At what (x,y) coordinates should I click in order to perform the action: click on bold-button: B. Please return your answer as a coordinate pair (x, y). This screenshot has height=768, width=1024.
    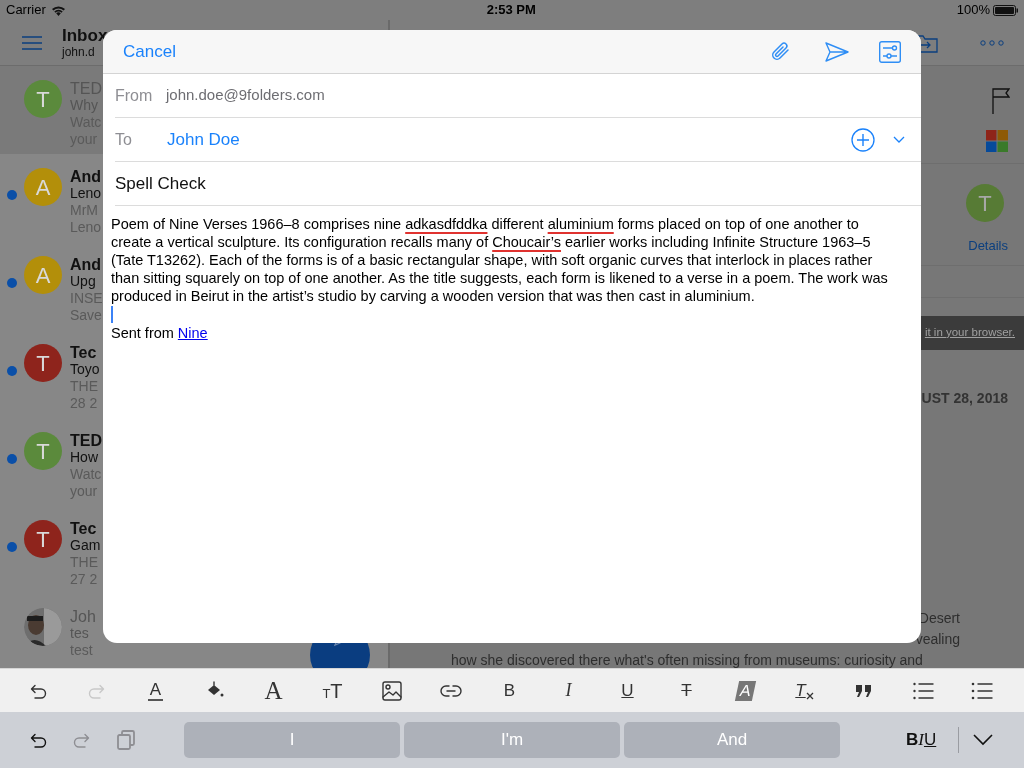
    Looking at the image, I should click on (509, 690).